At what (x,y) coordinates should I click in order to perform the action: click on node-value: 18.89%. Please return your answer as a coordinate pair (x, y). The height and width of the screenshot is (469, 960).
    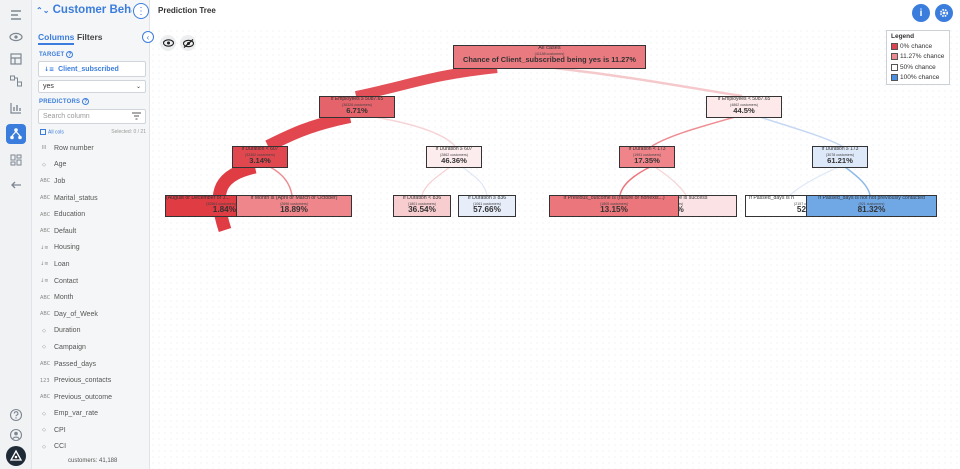
    Looking at the image, I should click on (294, 209).